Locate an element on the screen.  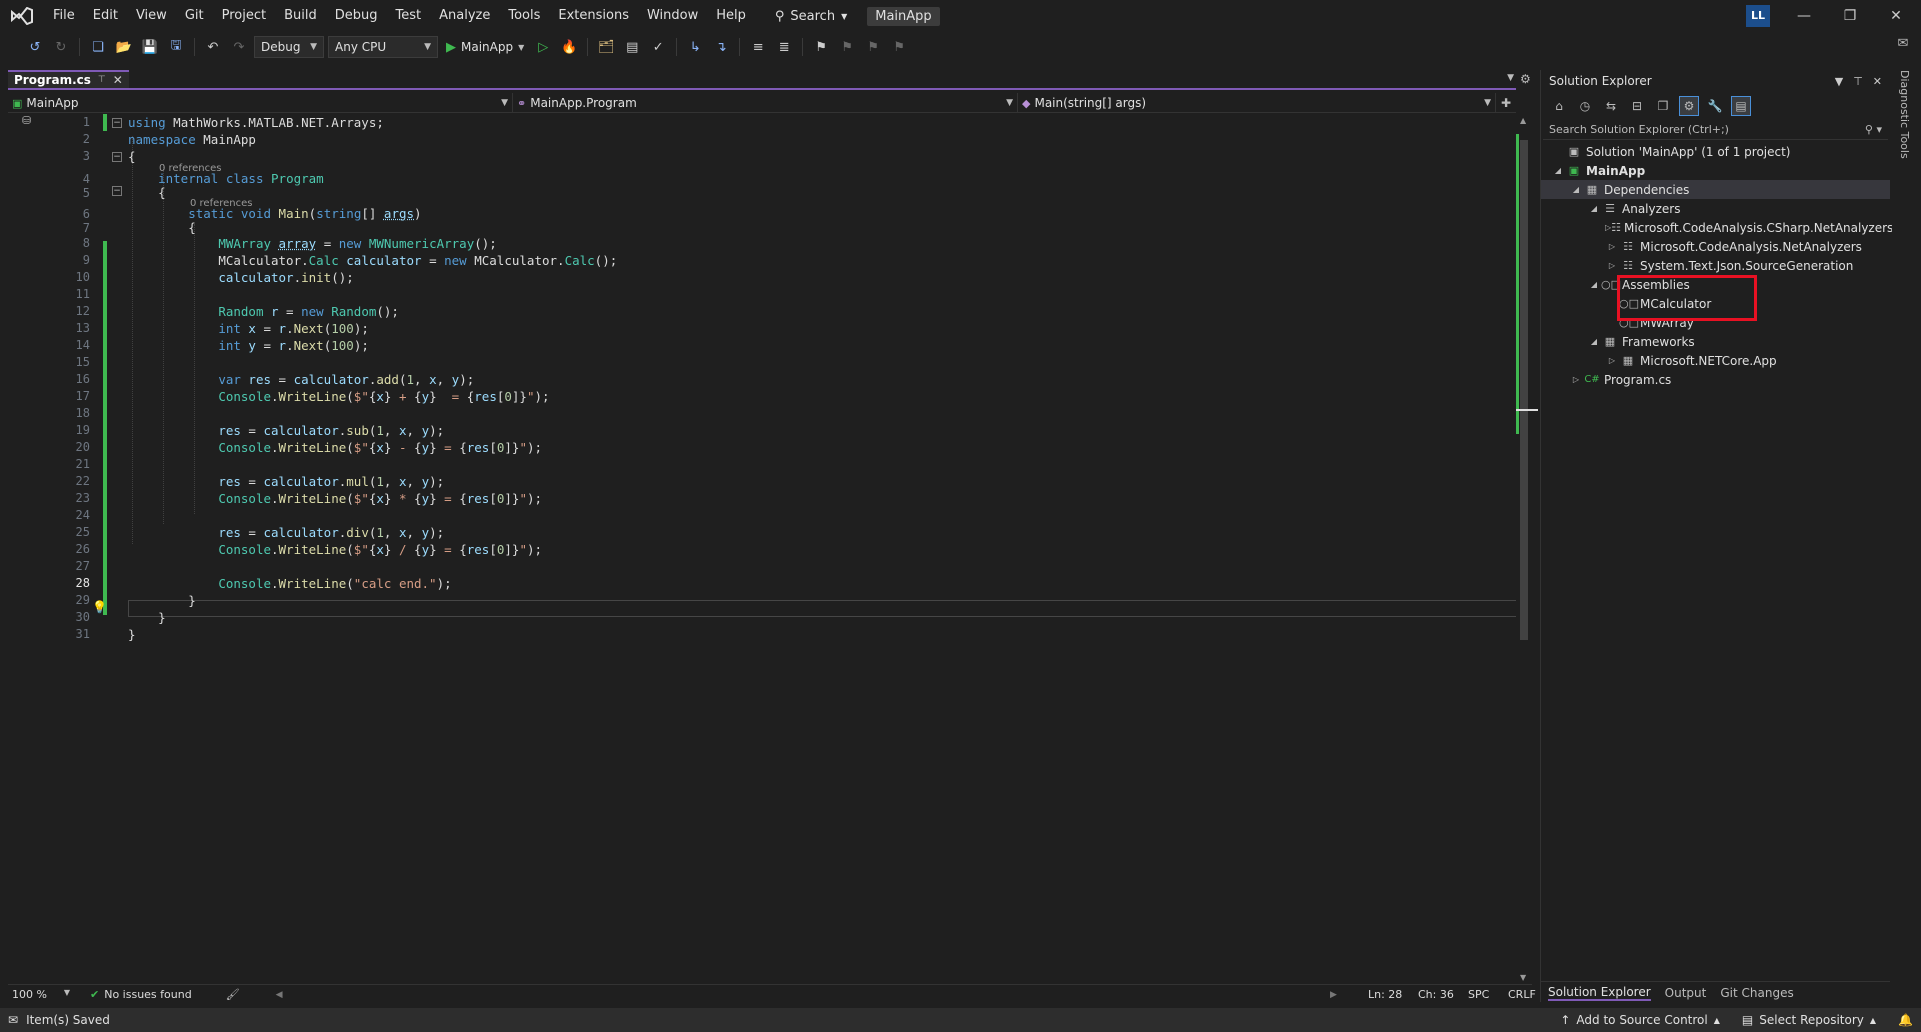
project-nav-select: ▣ MainApp ▼ is located at coordinates (260, 103).